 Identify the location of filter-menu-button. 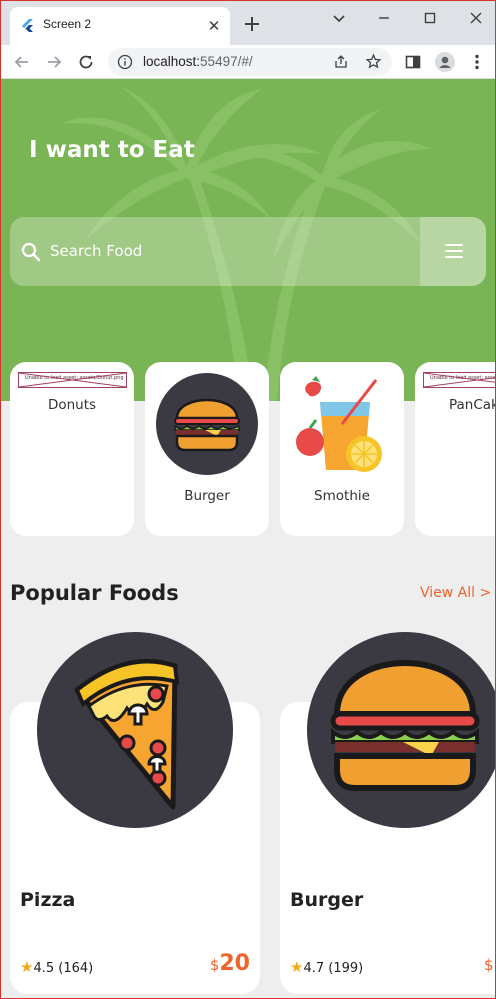
(453, 251).